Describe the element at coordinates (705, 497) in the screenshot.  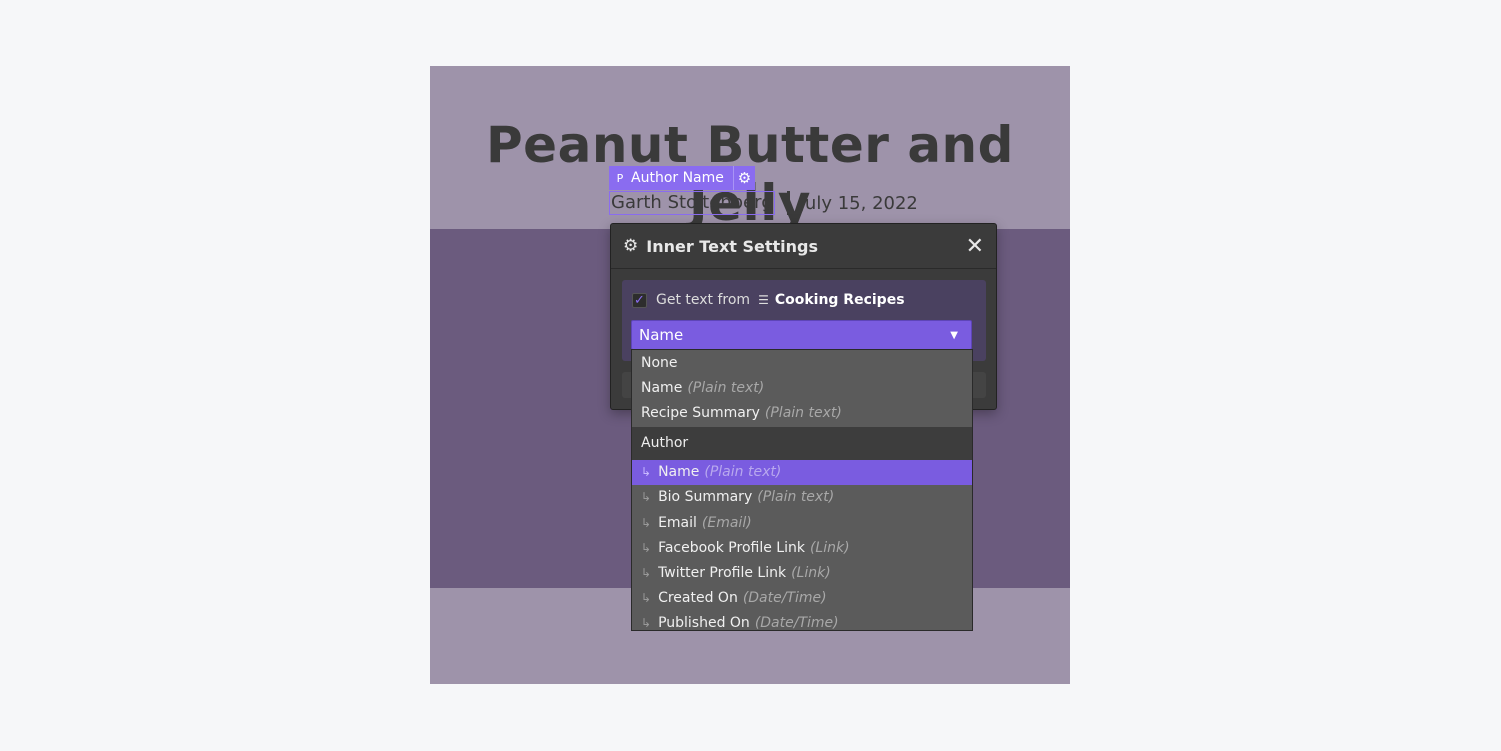
I see `option-label: Bio Summary` at that location.